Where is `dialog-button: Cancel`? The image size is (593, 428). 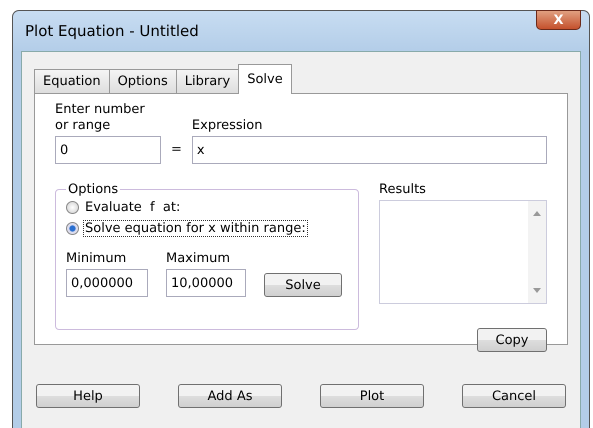
dialog-button: Cancel is located at coordinates (514, 396).